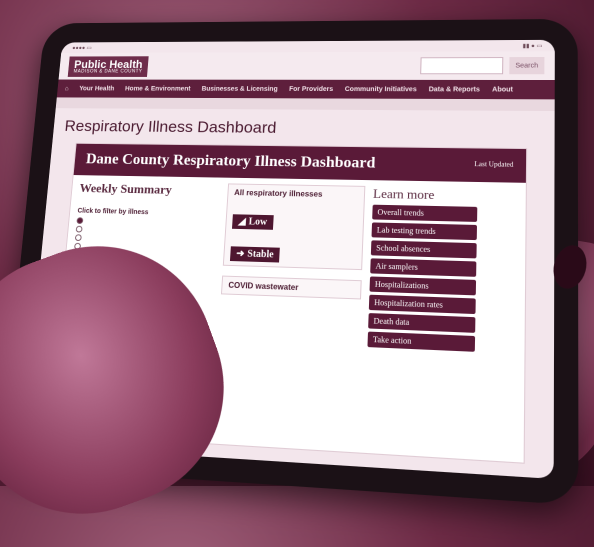  Describe the element at coordinates (423, 249) in the screenshot. I see `link-school-absences: School absences` at that location.